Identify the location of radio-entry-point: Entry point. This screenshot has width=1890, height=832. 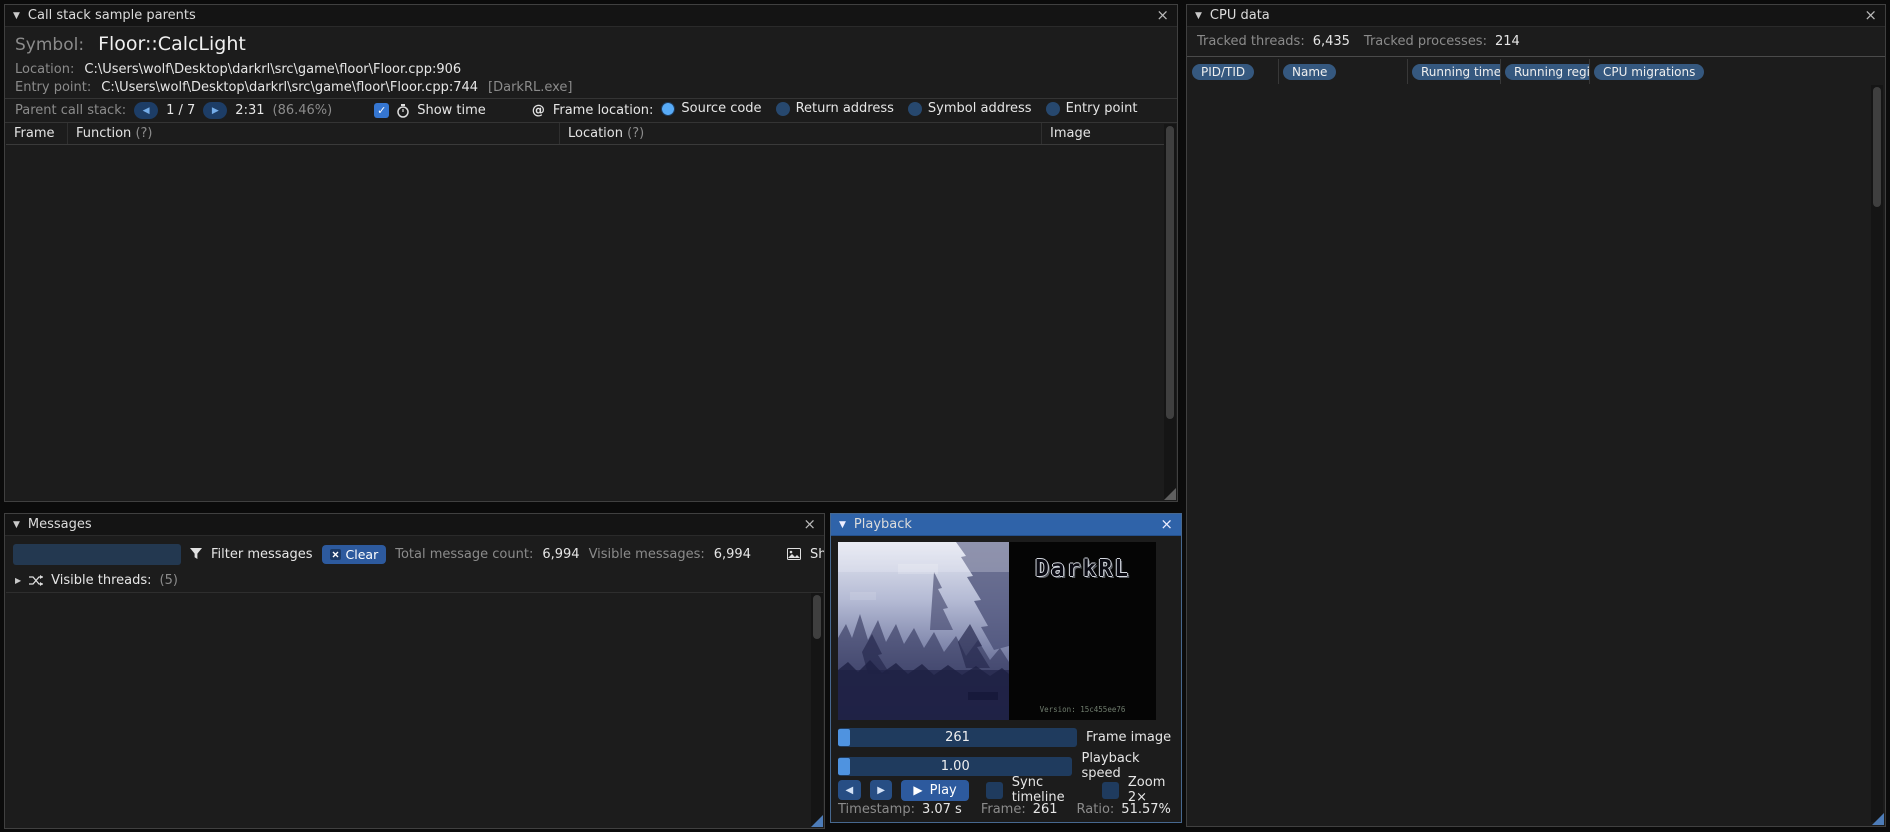
(1091, 109).